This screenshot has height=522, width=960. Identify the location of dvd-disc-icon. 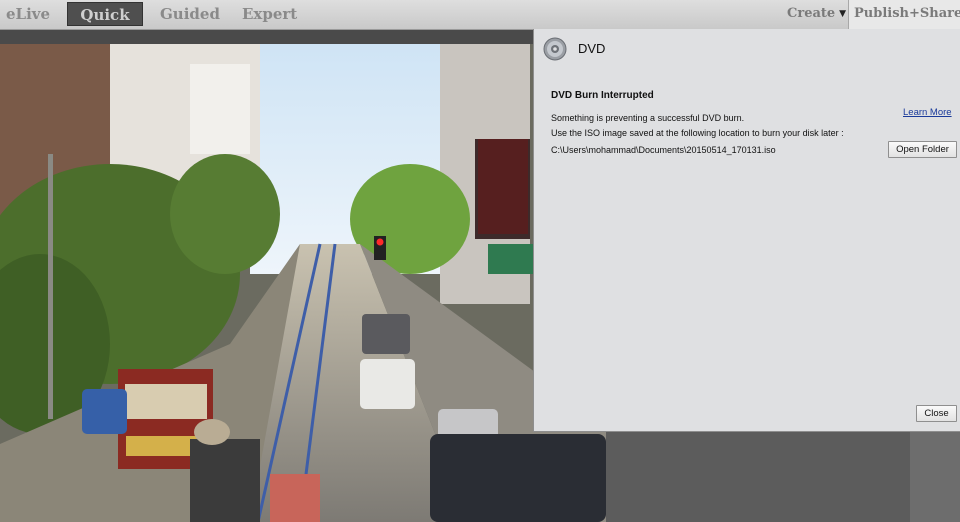
(555, 49).